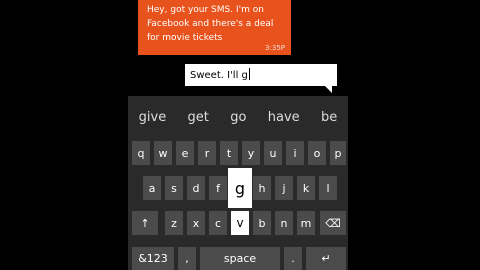  I want to click on key-z: z, so click(174, 223).